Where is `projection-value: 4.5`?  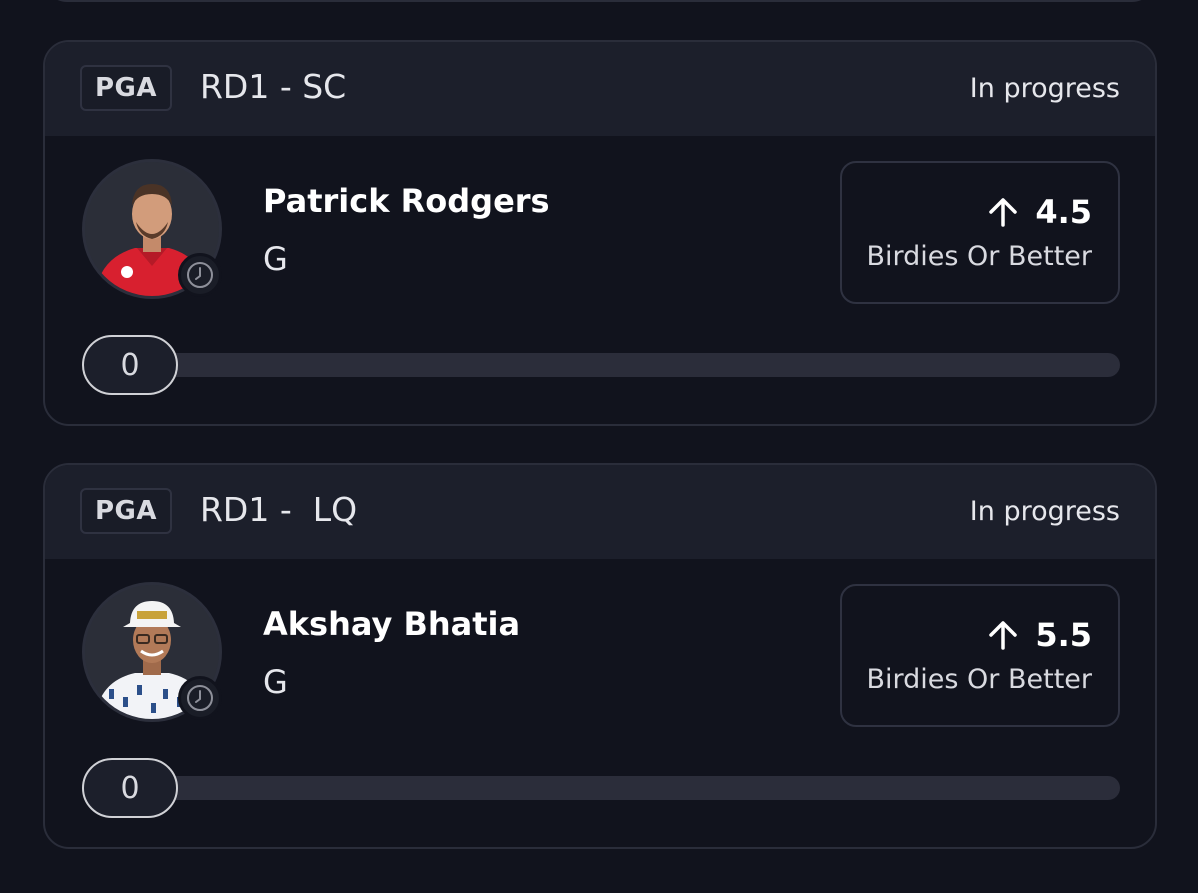
projection-value: 4.5 is located at coordinates (1063, 212).